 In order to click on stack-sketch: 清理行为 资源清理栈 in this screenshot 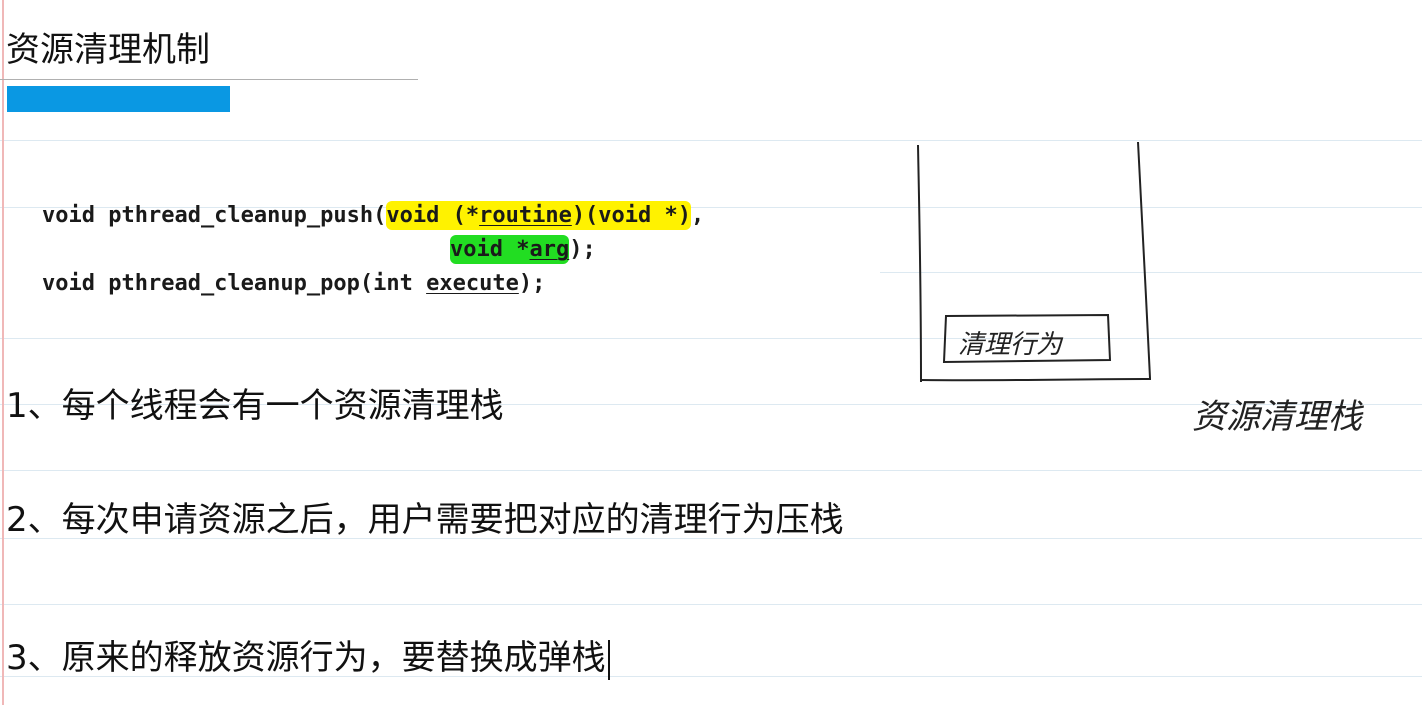, I will do `click(1140, 289)`.